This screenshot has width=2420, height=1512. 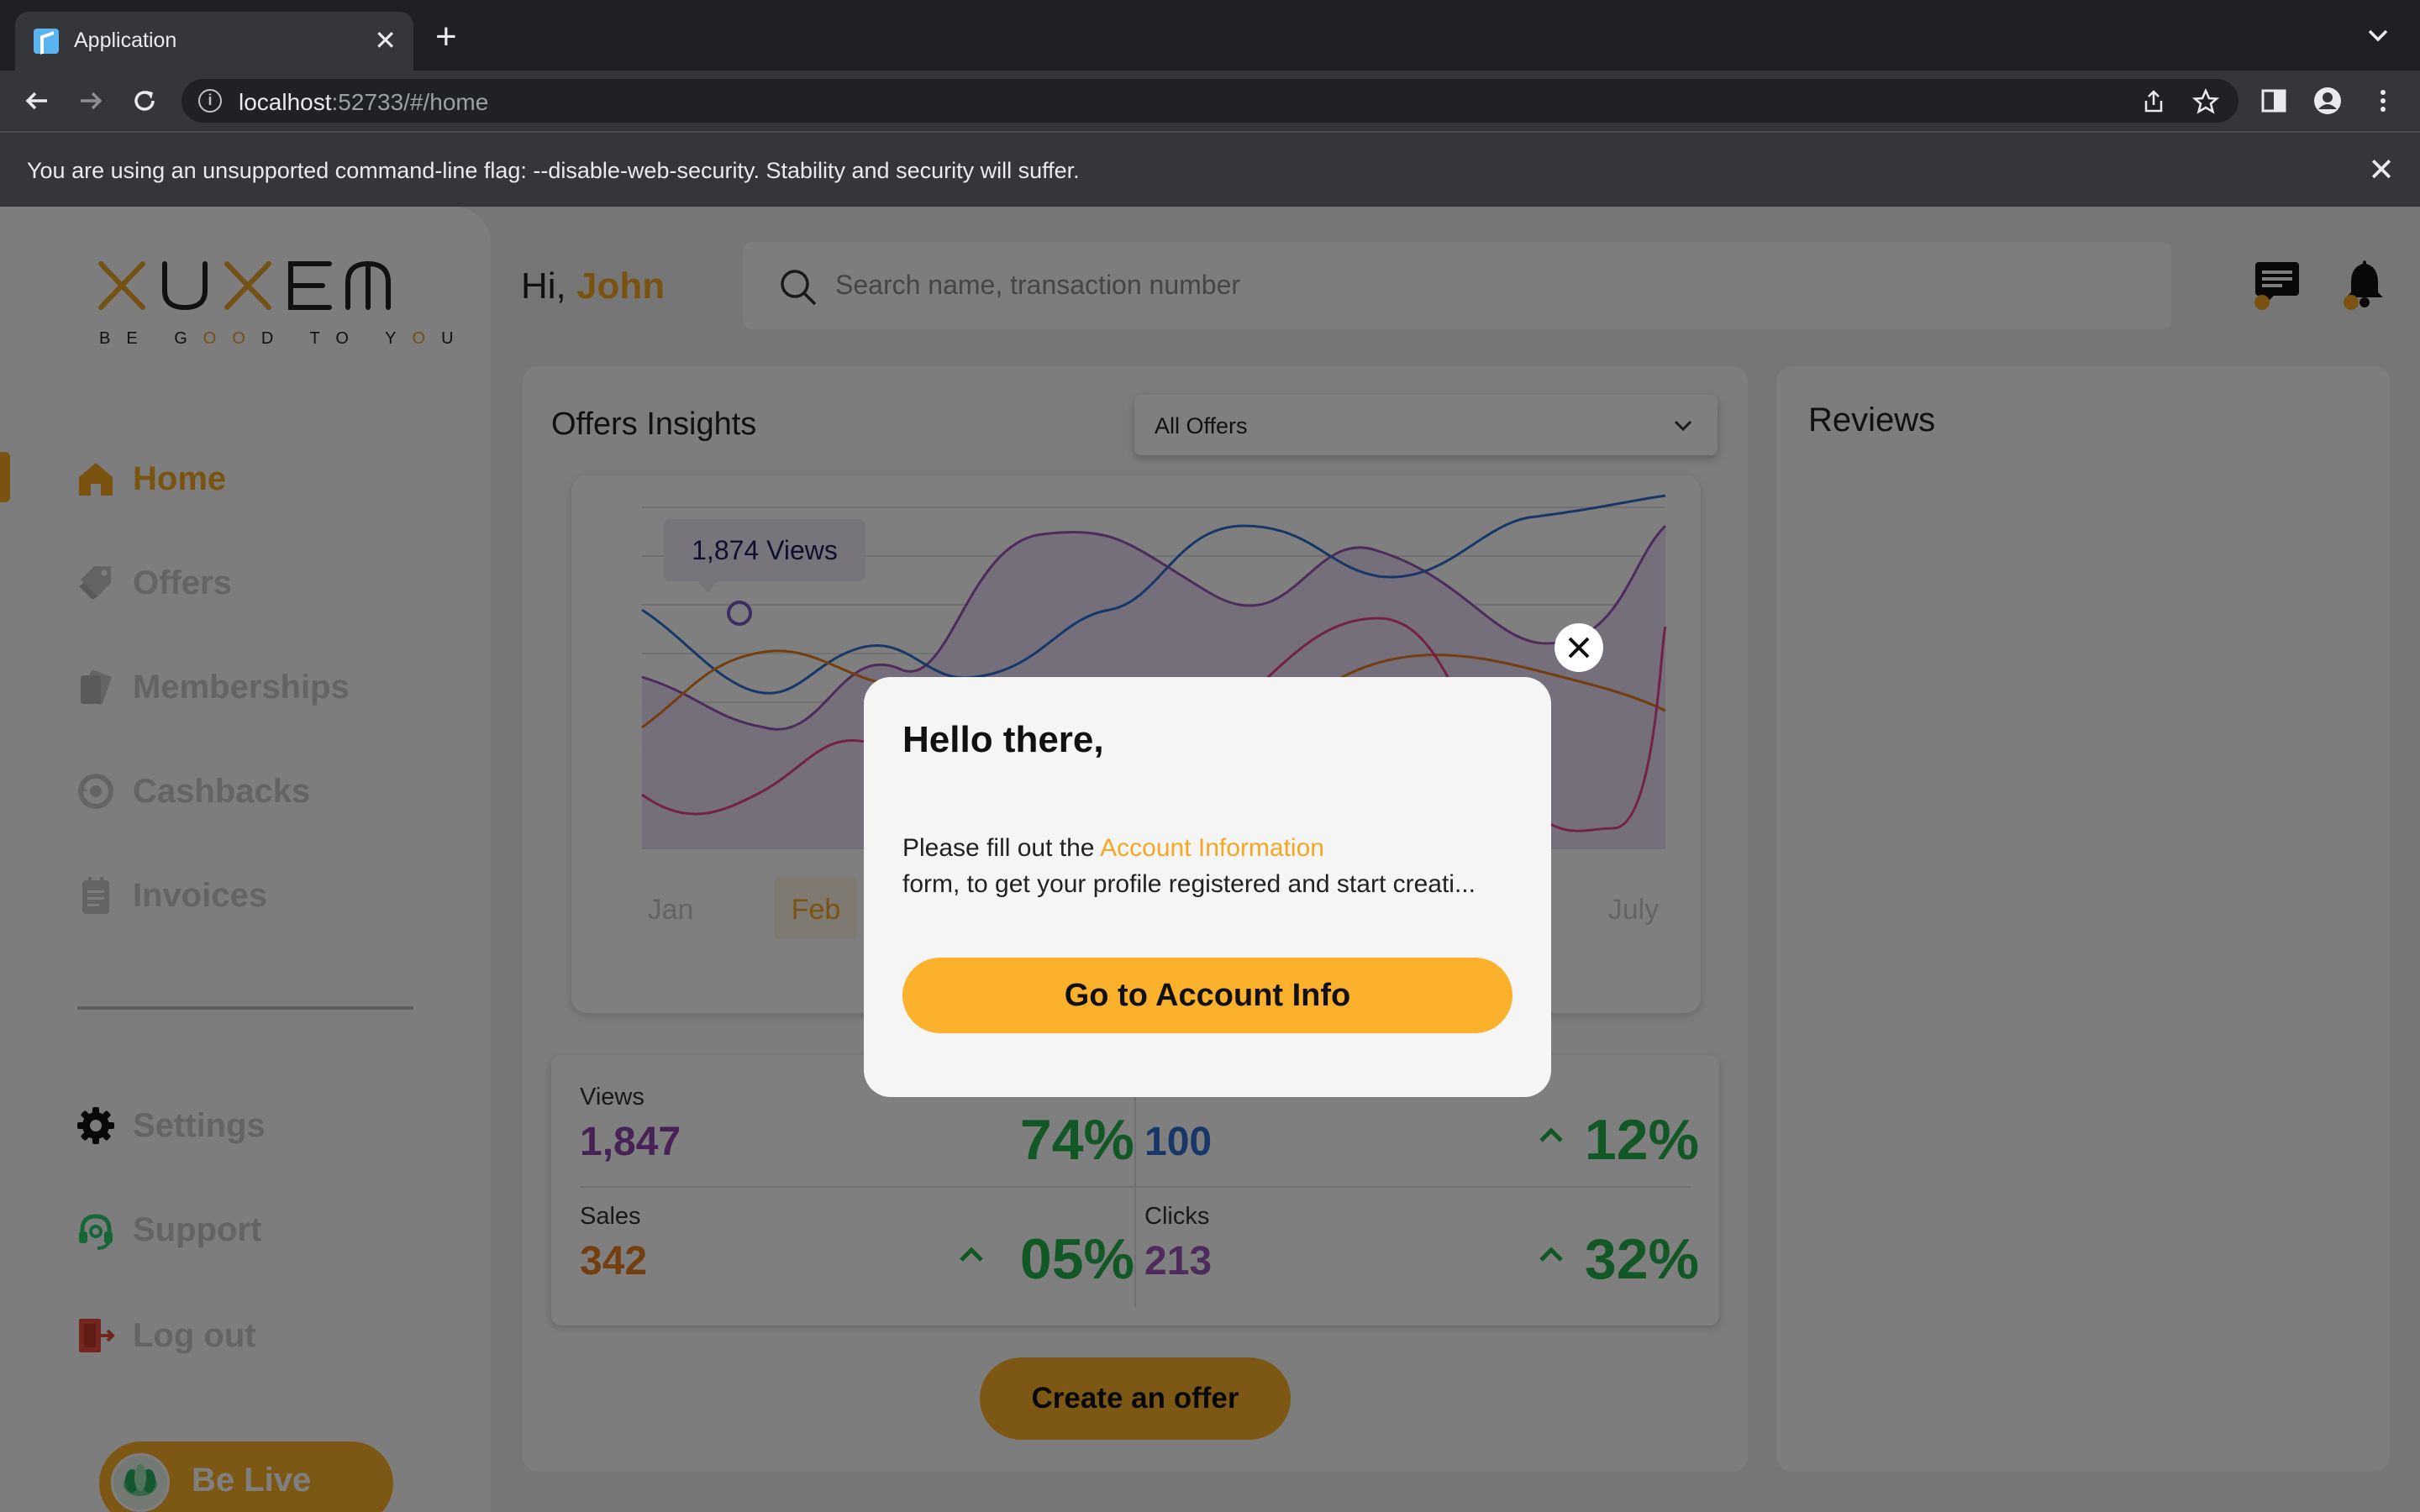 What do you see at coordinates (1003, 739) in the screenshot?
I see `modal-title: Hello there,` at bounding box center [1003, 739].